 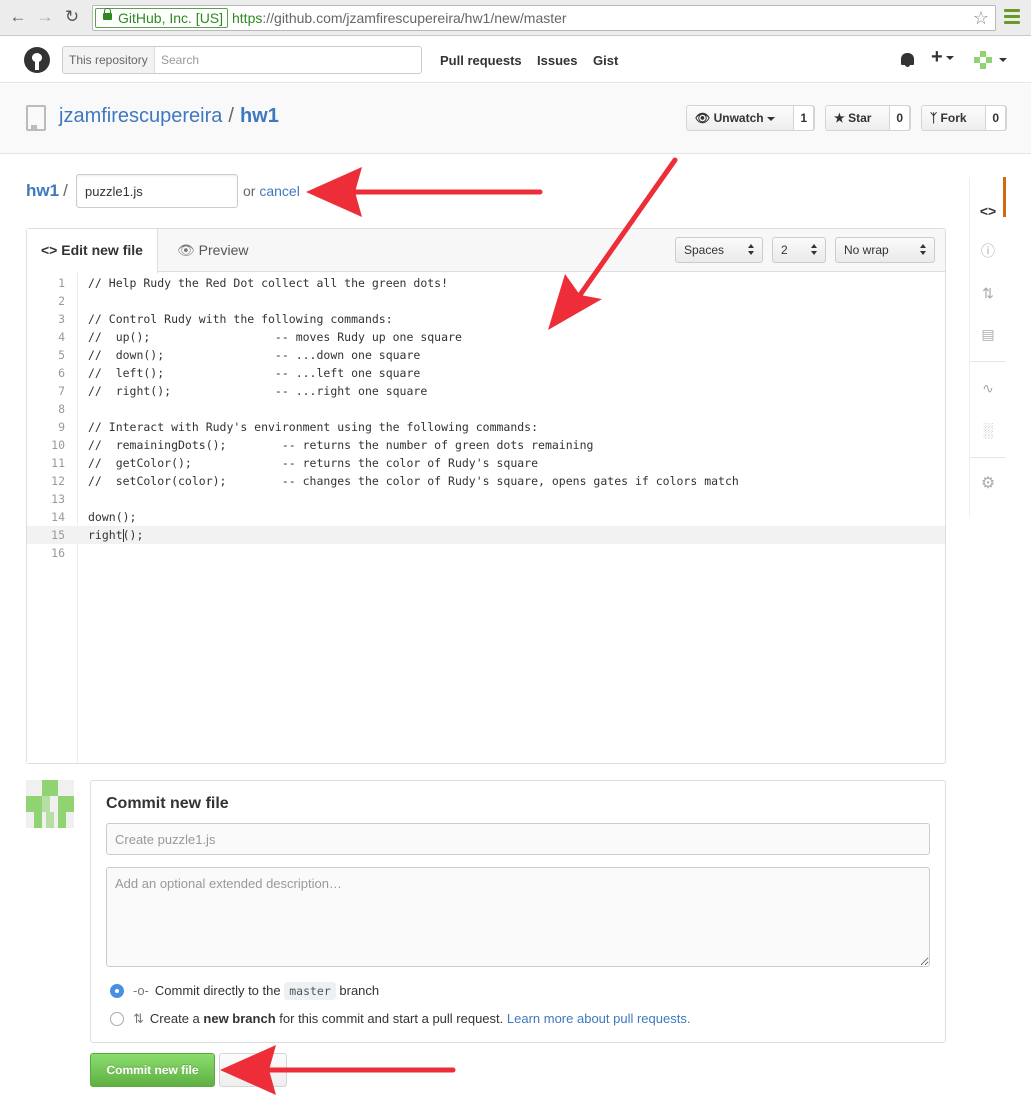 I want to click on repo-owner-link: jzamfirescupereira, so click(x=140, y=116).